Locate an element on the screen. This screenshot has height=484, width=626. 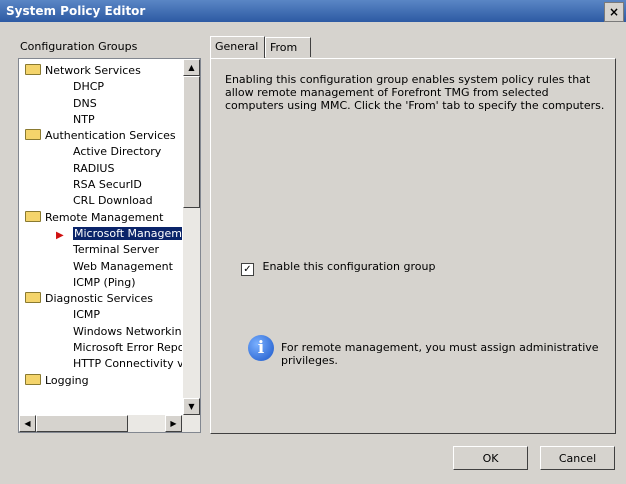
tree-item-label: Remote Management is located at coordinates (104, 217).